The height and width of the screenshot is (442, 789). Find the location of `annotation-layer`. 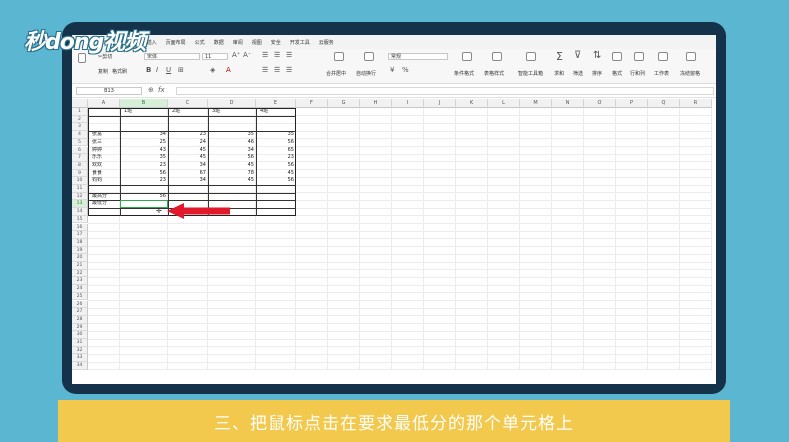

annotation-layer is located at coordinates (198, 211).